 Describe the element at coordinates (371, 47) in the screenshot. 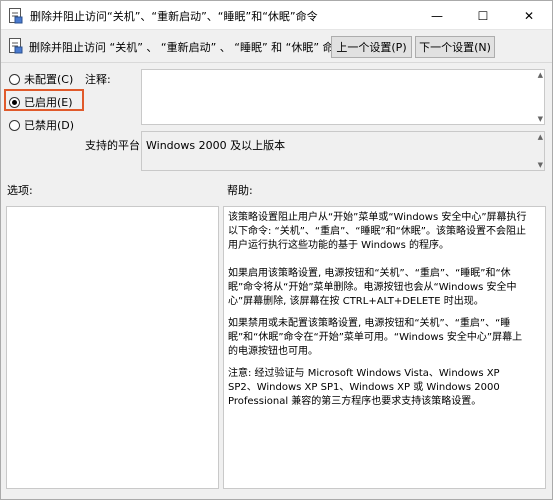

I see `previous-setting-button: 上一个设置(P)` at that location.